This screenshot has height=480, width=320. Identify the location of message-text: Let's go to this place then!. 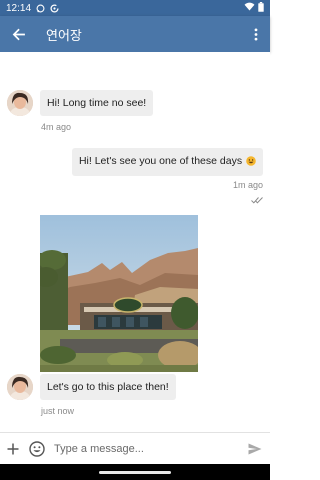
(108, 387).